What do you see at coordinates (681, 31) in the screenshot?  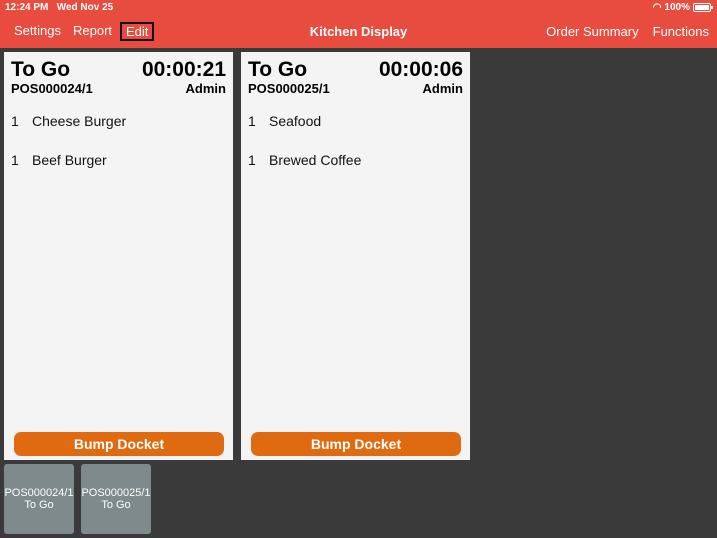 I see `functions-button: Functions` at bounding box center [681, 31].